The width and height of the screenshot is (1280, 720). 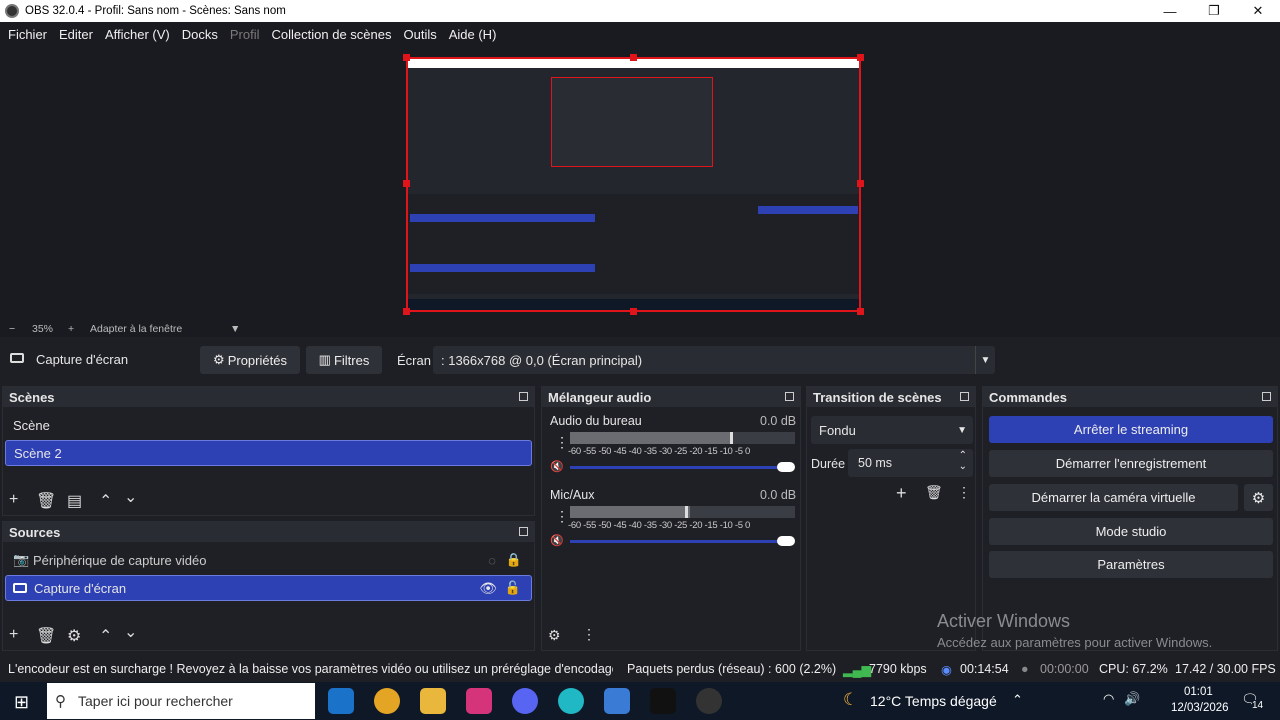 What do you see at coordinates (860, 183) in the screenshot?
I see `resize-handle-r` at bounding box center [860, 183].